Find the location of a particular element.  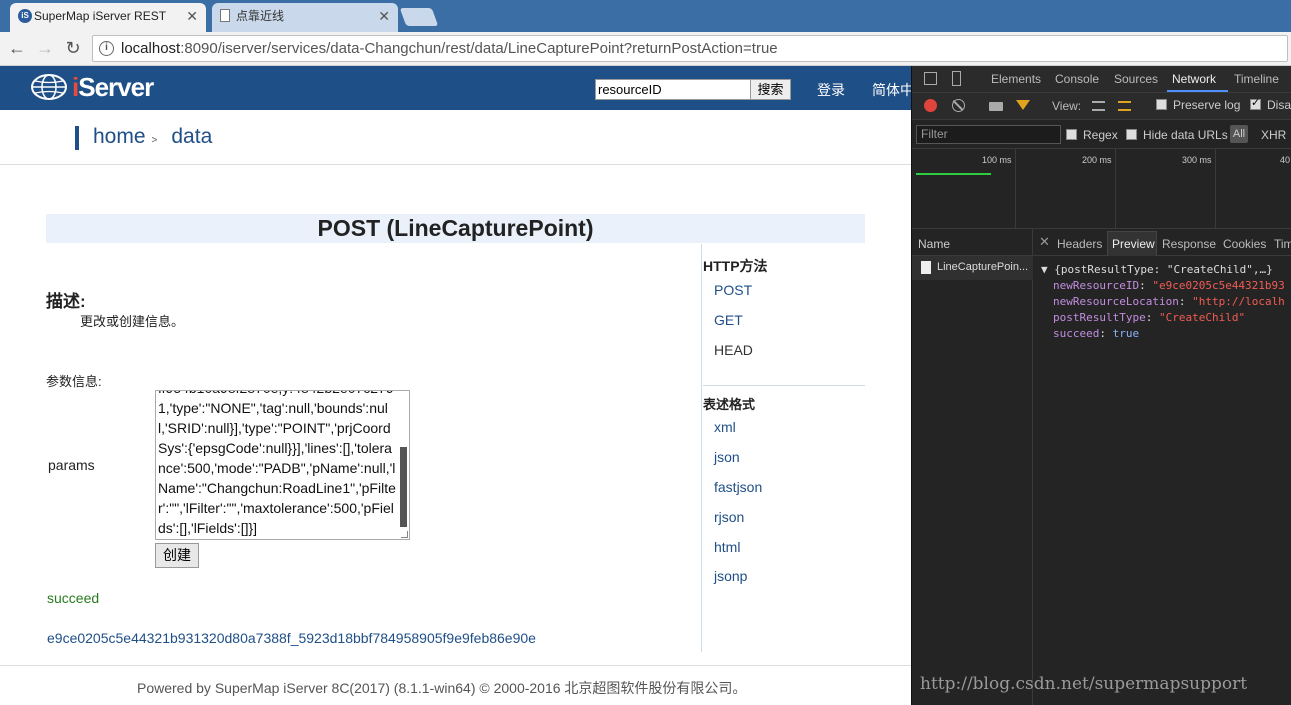

regex-checkbox is located at coordinates (1071, 134).